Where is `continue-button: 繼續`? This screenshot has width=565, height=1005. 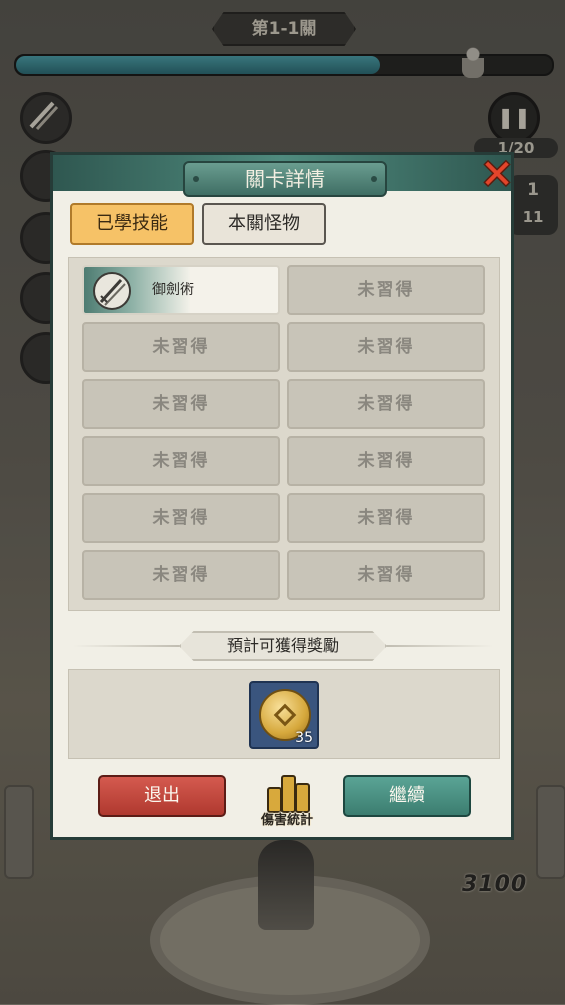
continue-button: 繼續 is located at coordinates (407, 796).